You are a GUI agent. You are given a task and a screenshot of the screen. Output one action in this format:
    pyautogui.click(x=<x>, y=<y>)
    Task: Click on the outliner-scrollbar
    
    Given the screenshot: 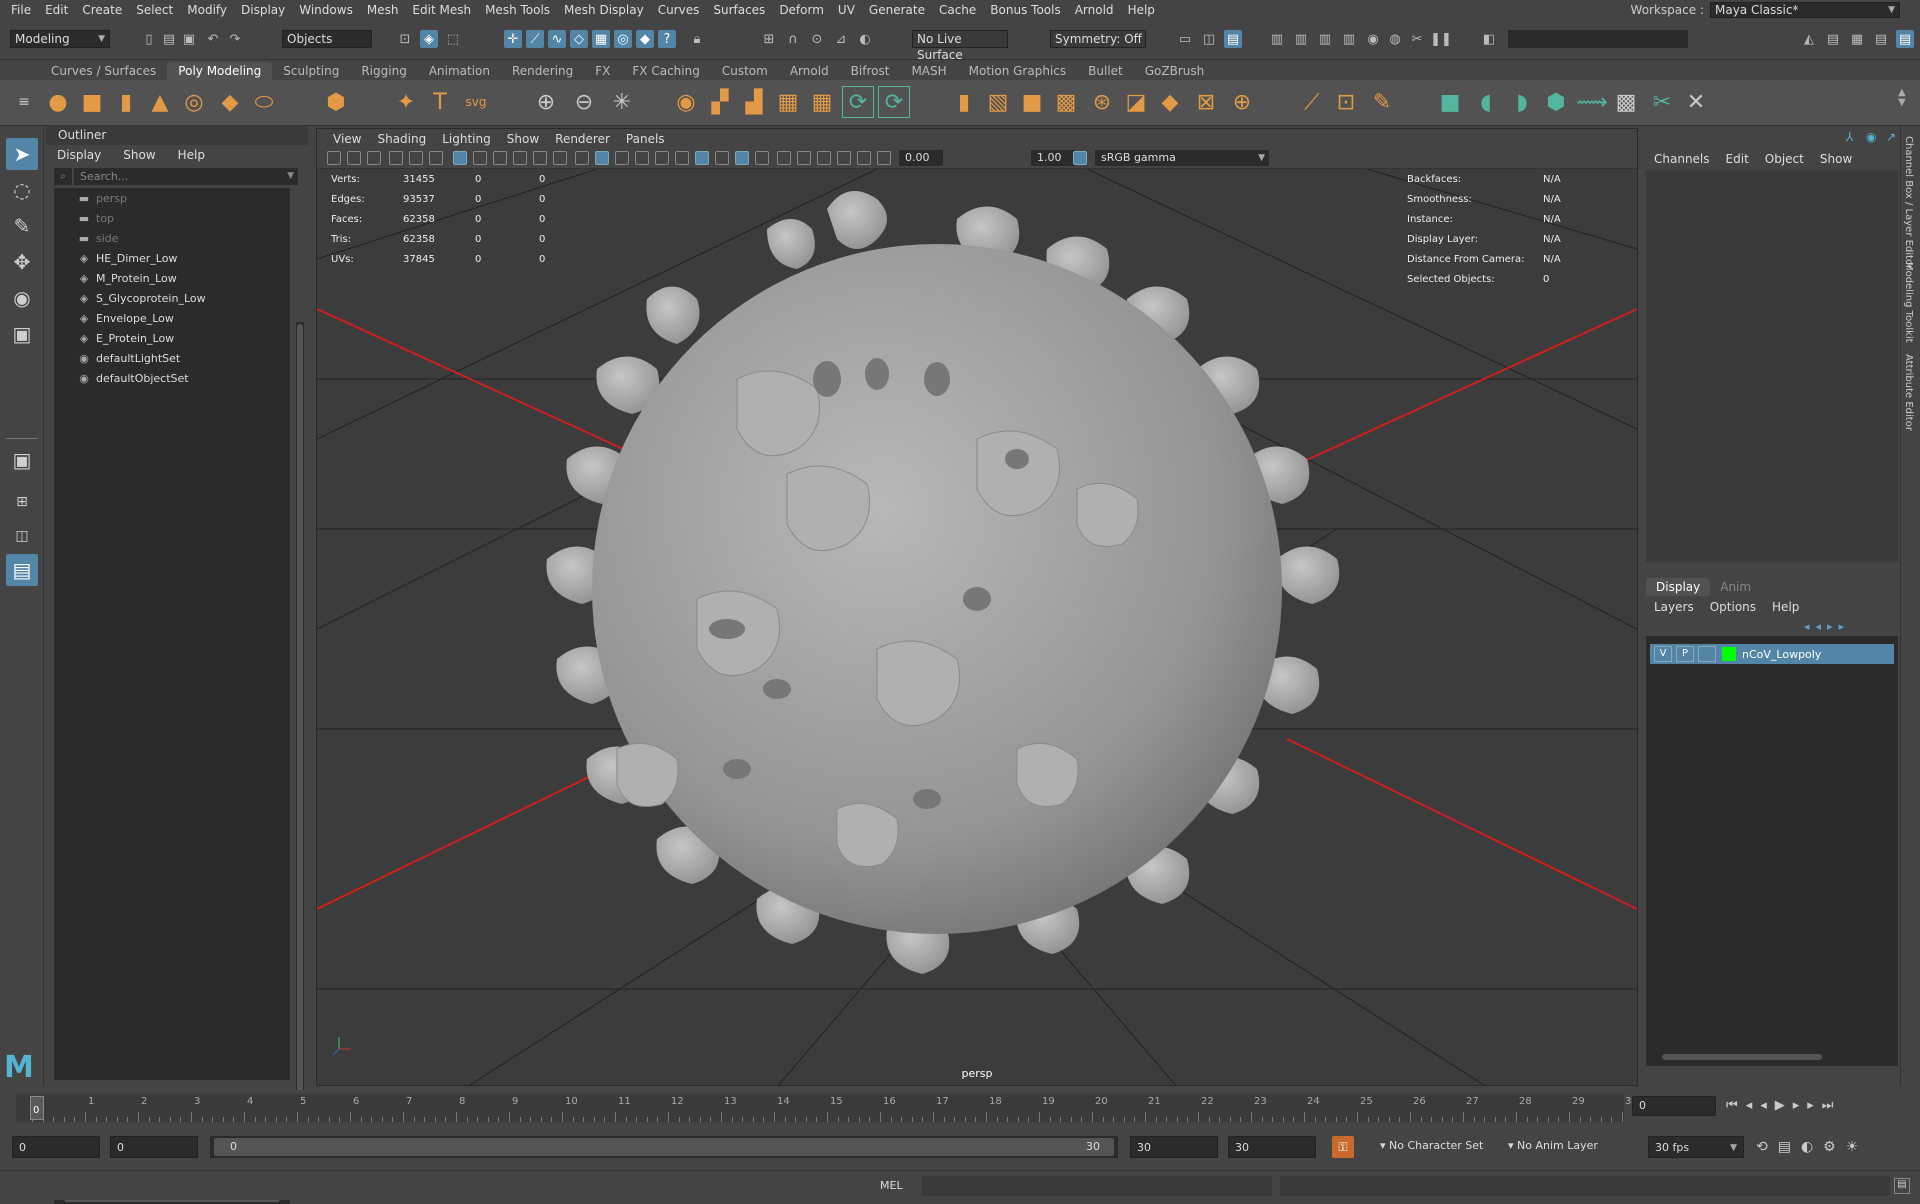 What is the action you would take?
    pyautogui.click(x=300, y=751)
    